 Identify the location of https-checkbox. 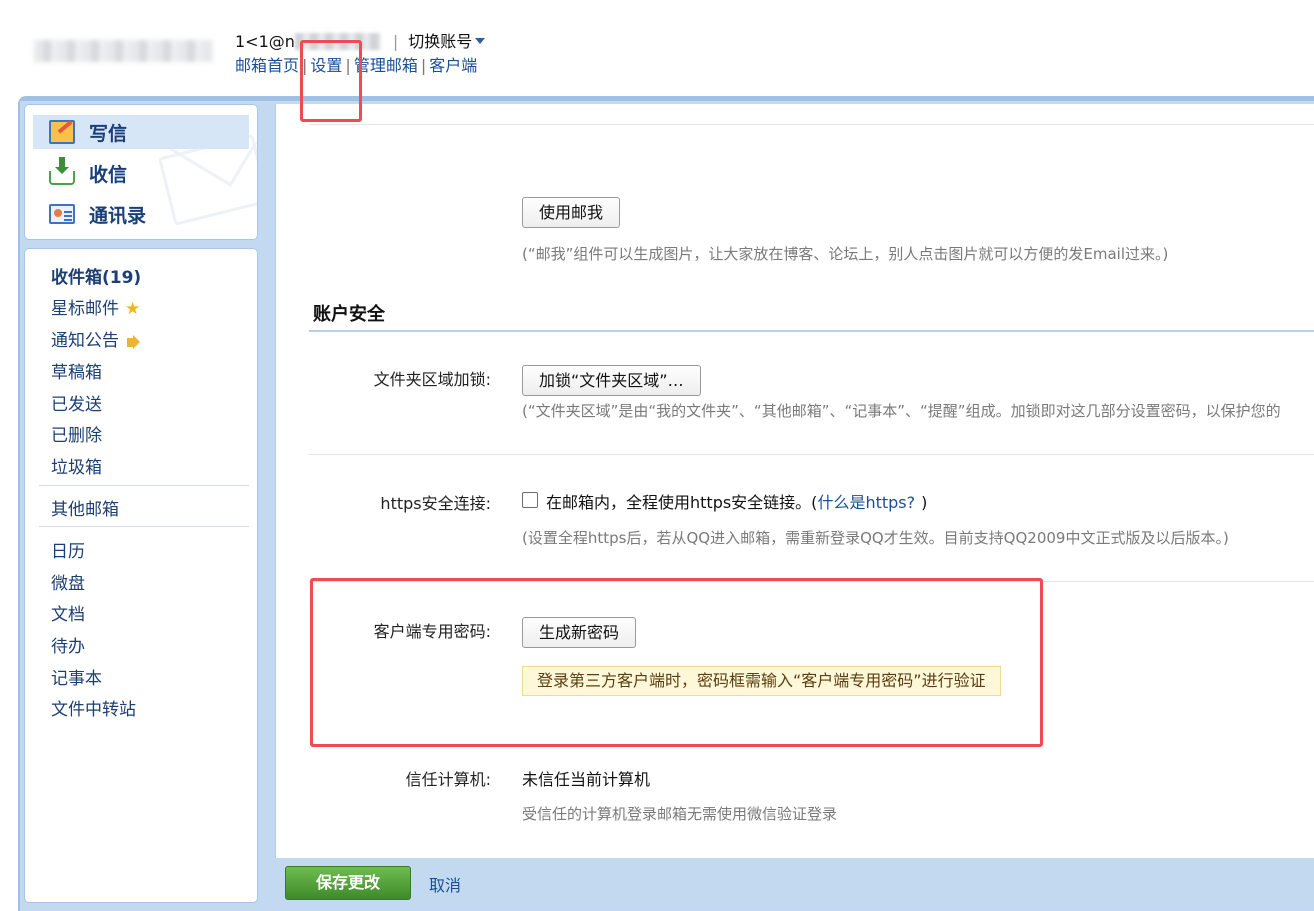
(530, 500).